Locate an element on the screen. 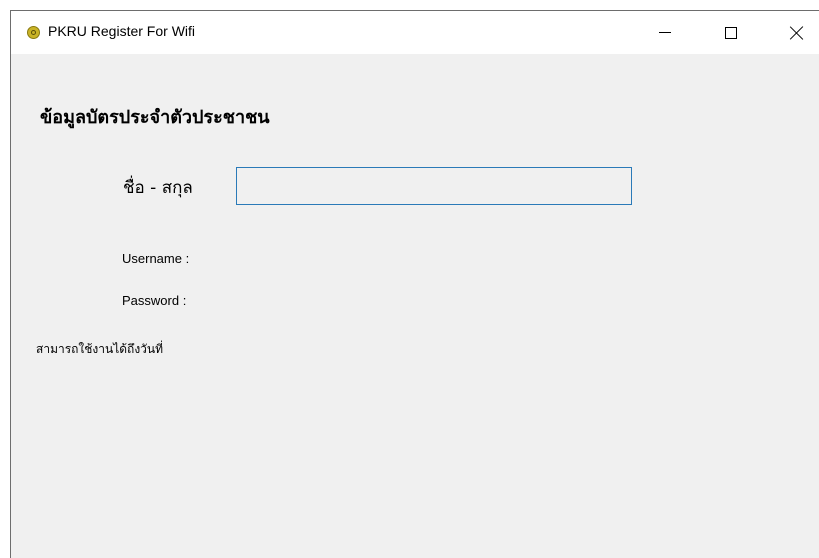 The height and width of the screenshot is (558, 819). expiry-date-label: สามารถใช้งานได้ถึงวันที่ is located at coordinates (100, 349).